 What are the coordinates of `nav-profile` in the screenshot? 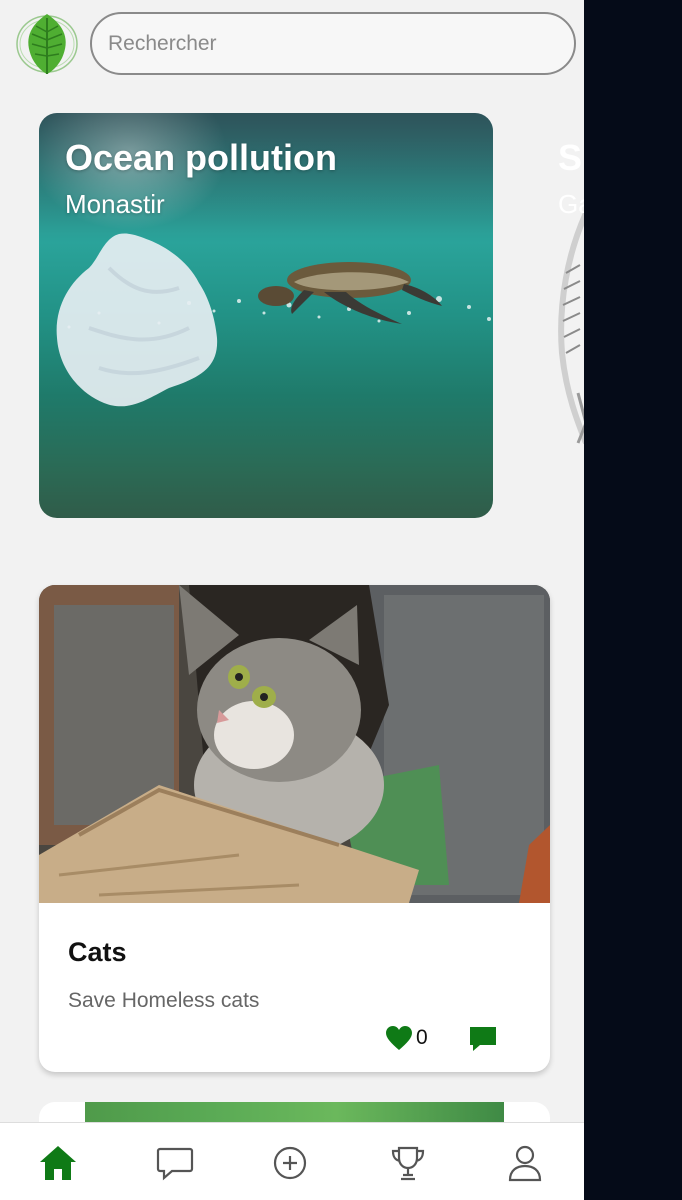 It's located at (525, 1163).